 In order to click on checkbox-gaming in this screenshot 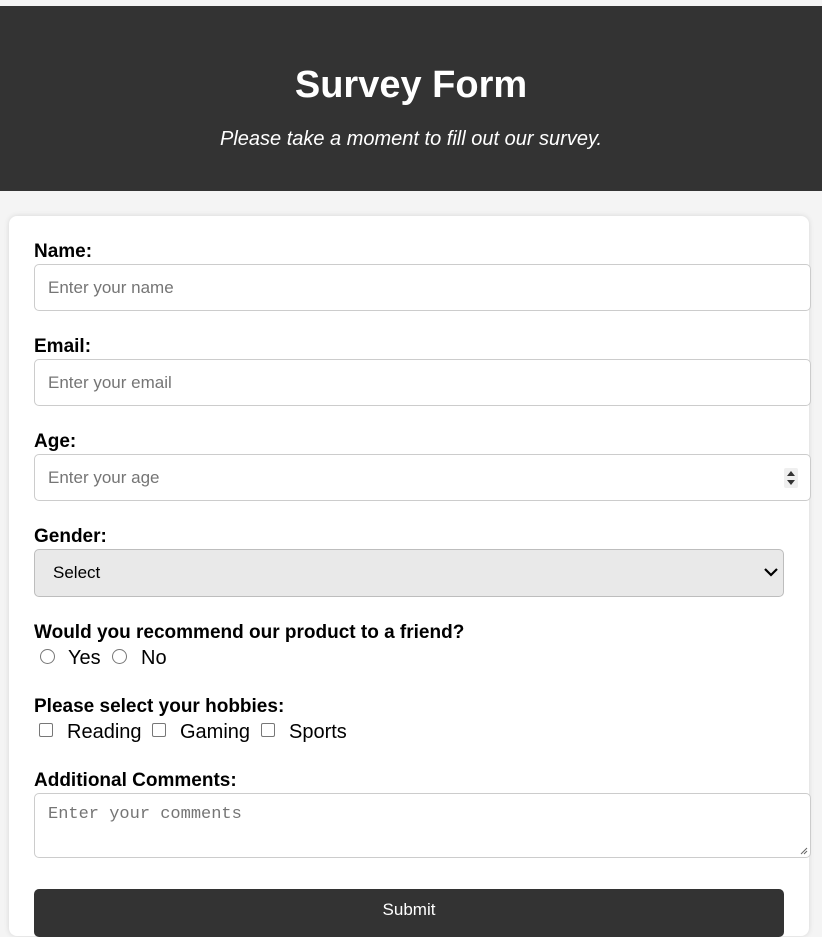, I will do `click(159, 730)`.